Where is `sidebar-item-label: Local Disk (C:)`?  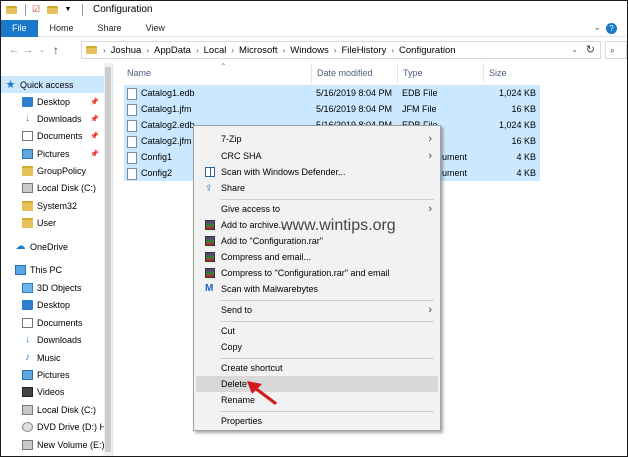
sidebar-item-label: Local Disk (C:) is located at coordinates (67, 409).